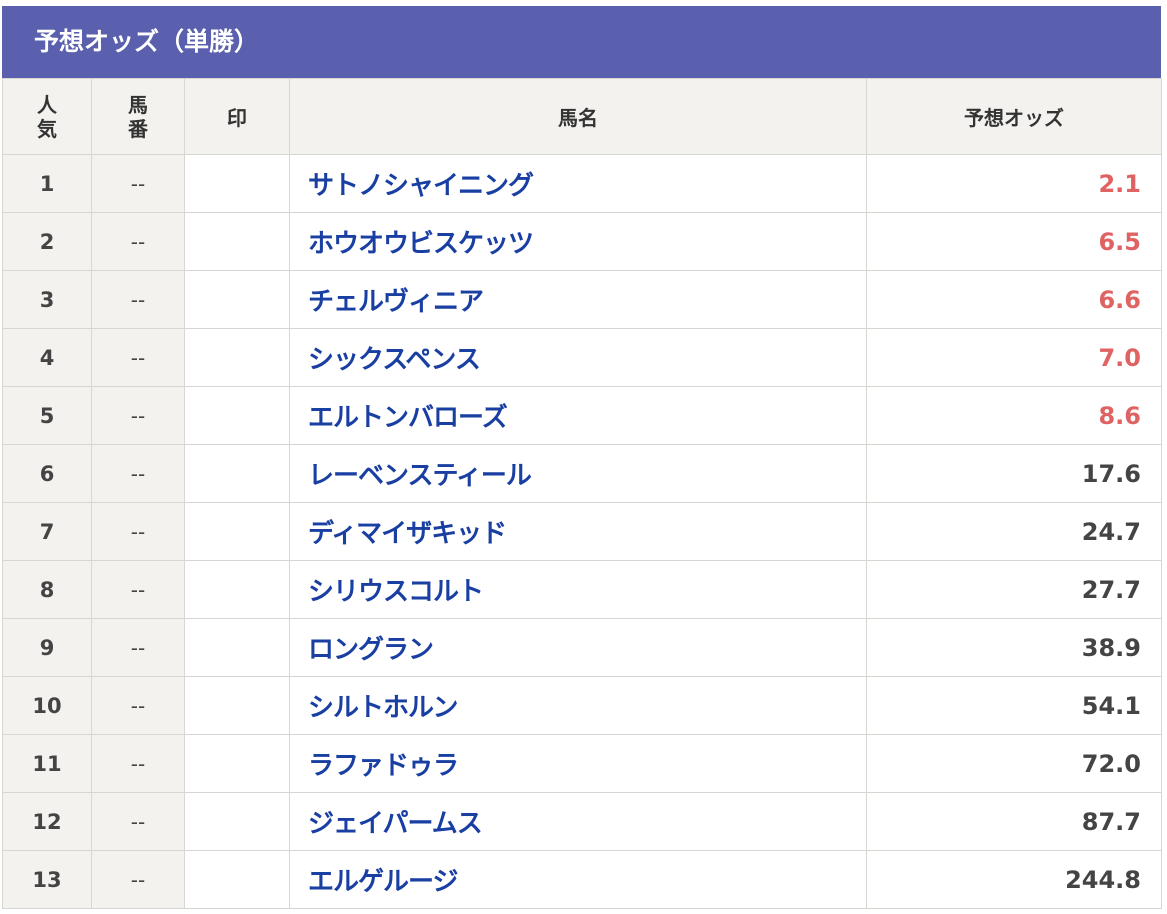  What do you see at coordinates (47, 104) in the screenshot?
I see `header-rank-line1: 人` at bounding box center [47, 104].